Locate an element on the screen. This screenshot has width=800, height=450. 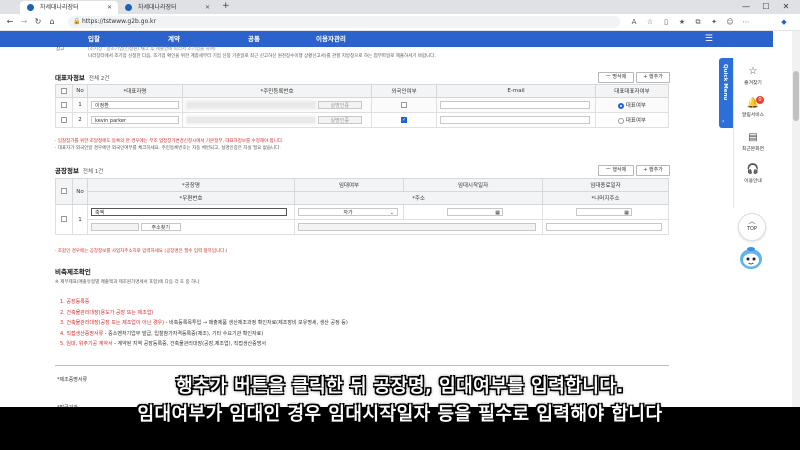
nav-item-user-admin: 이용자관리 is located at coordinates (331, 39).